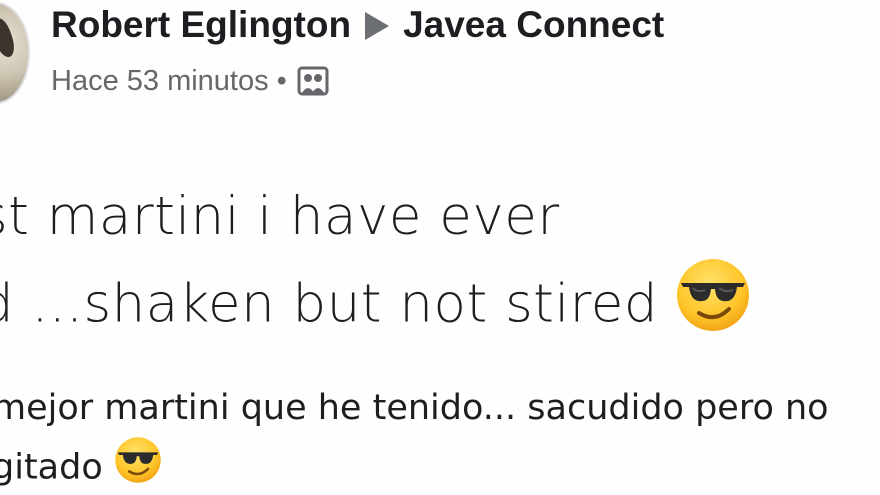 The image size is (880, 495). What do you see at coordinates (329, 304) in the screenshot?
I see `post-text-en-line-2-text: d ...shaken but not stired` at bounding box center [329, 304].